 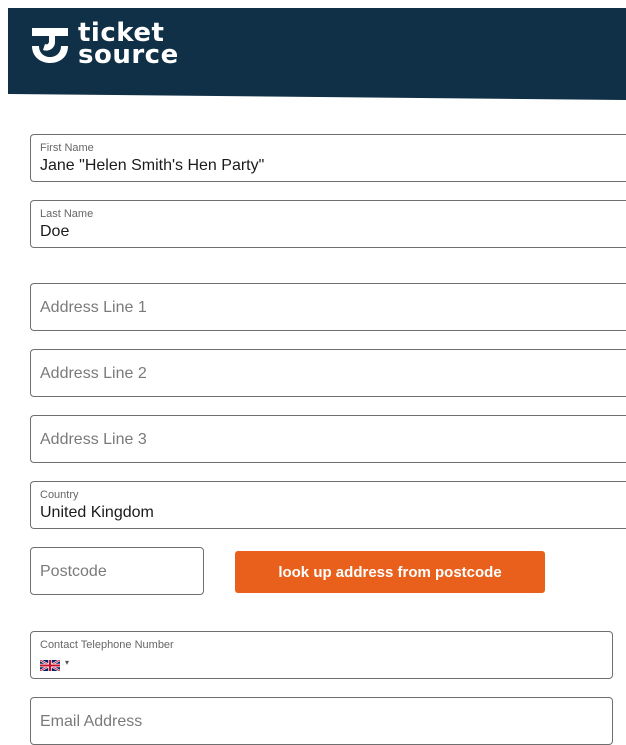 What do you see at coordinates (55, 231) in the screenshot?
I see `last-name-value: Doe` at bounding box center [55, 231].